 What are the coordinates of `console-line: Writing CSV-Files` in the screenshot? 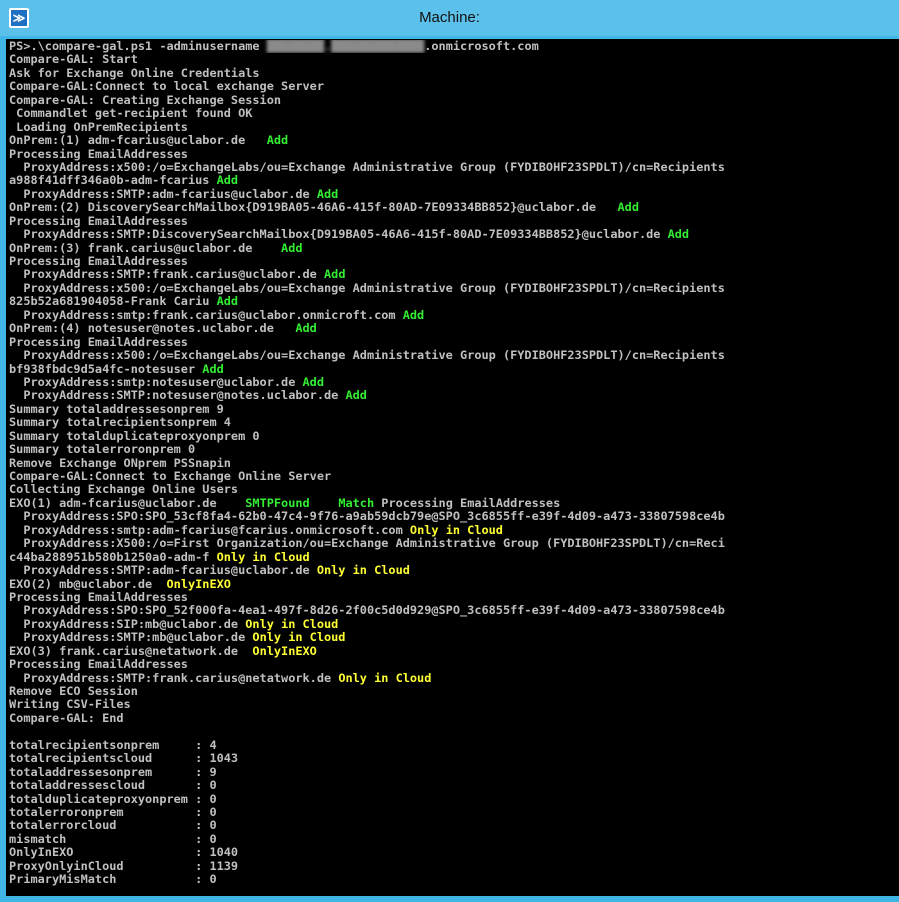 It's located at (454, 704).